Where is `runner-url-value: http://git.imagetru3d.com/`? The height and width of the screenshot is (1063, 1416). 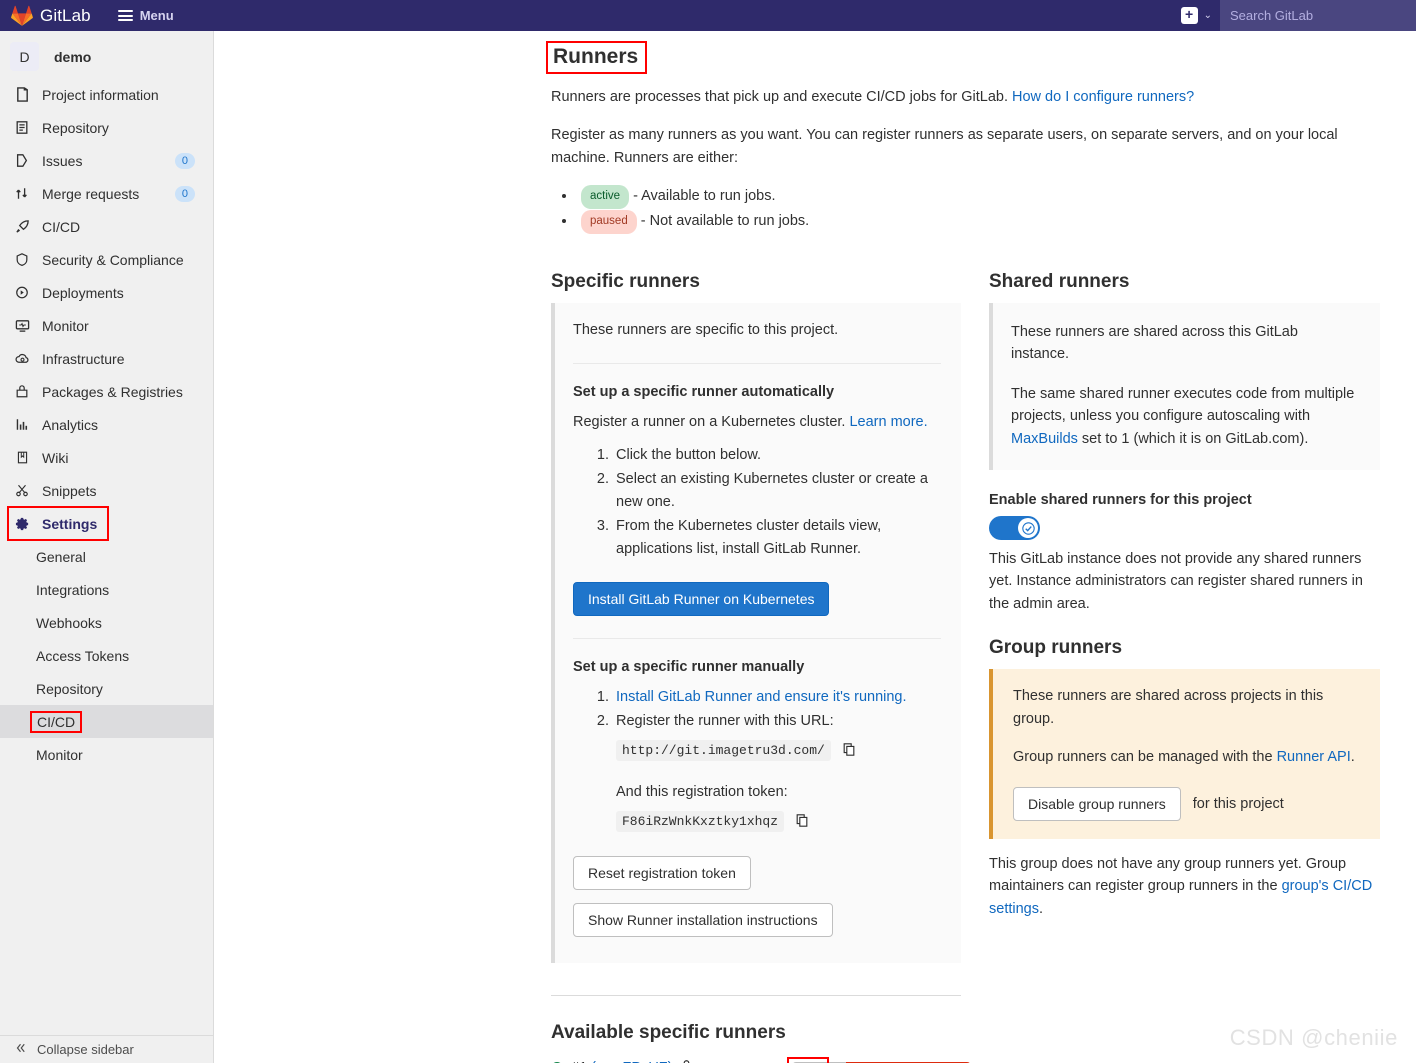 runner-url-value: http://git.imagetru3d.com/ is located at coordinates (723, 750).